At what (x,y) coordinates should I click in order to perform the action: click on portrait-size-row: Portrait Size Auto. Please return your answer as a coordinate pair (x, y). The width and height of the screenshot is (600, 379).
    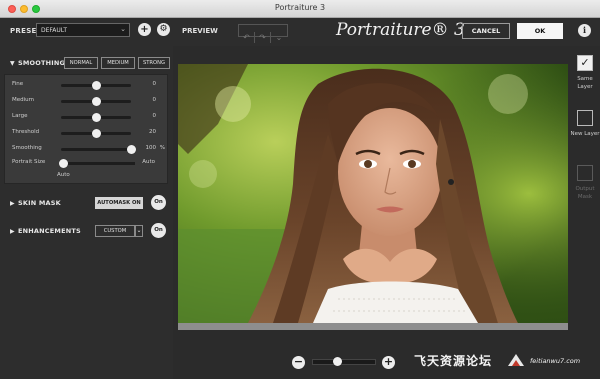
    Looking at the image, I should click on (87, 163).